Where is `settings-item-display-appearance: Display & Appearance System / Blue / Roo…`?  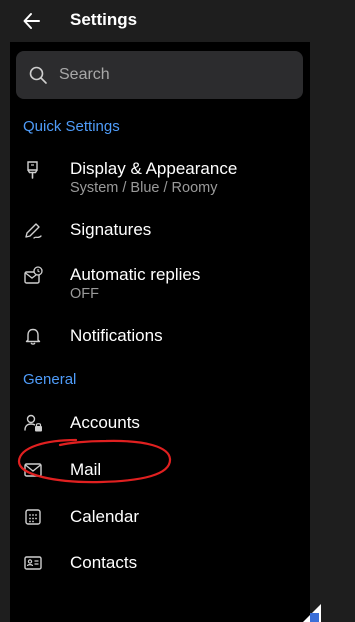
settings-item-display-appearance: Display & Appearance System / Blue / Roo… is located at coordinates (160, 177).